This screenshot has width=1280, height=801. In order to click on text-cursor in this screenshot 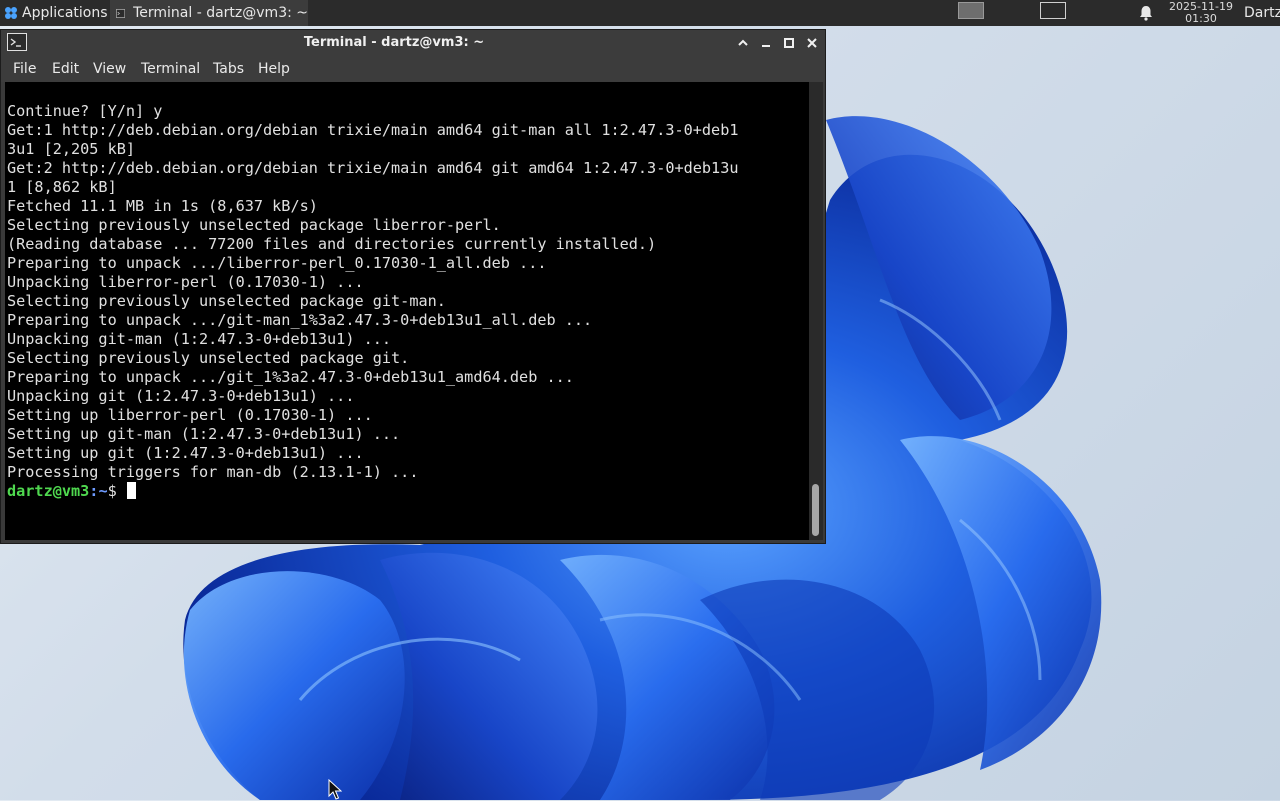, I will do `click(131, 490)`.